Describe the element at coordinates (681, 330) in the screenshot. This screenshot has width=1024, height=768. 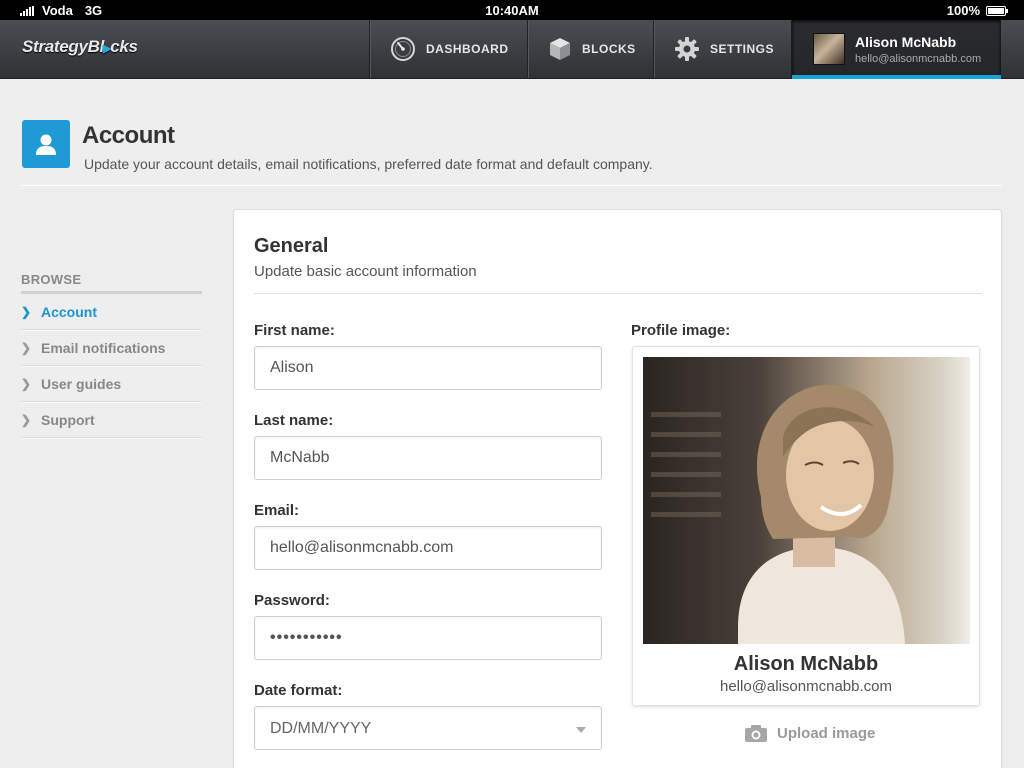
I see `profile-image-label: Profile image:` at that location.